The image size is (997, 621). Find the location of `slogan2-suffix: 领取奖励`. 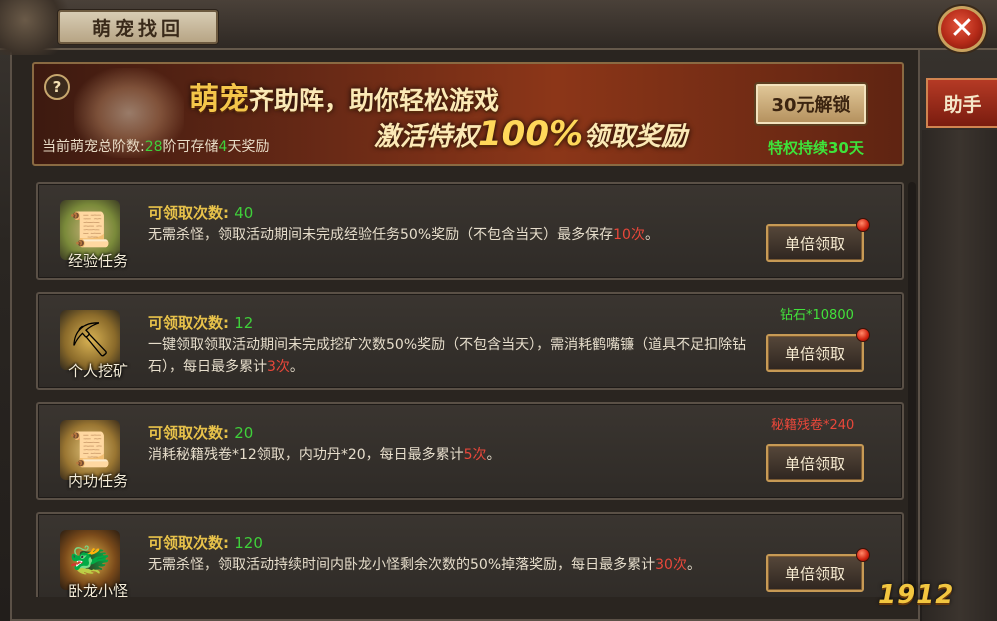

slogan2-suffix: 领取奖励 is located at coordinates (635, 137).